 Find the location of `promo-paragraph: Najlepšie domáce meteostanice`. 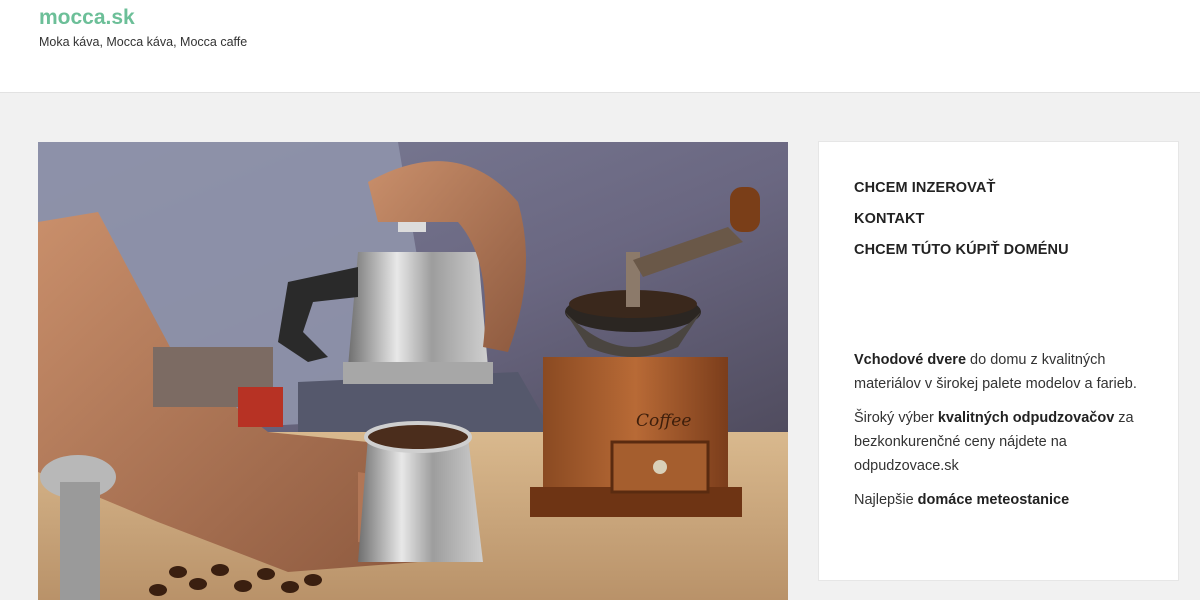

promo-paragraph: Najlepšie domáce meteostanice is located at coordinates (1004, 500).